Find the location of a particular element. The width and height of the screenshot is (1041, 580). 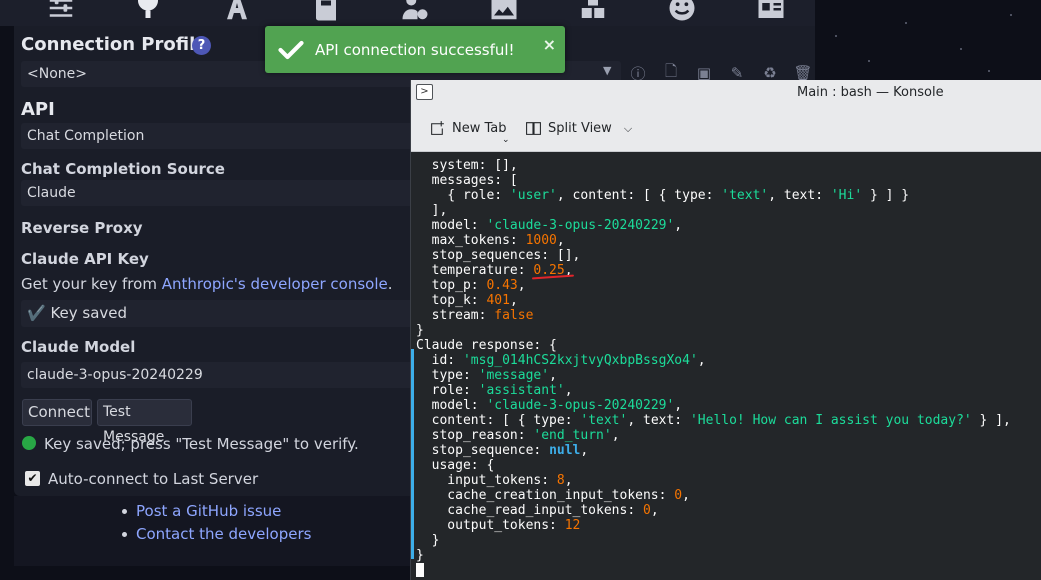

terminal-line: system: [], is located at coordinates (728, 165).